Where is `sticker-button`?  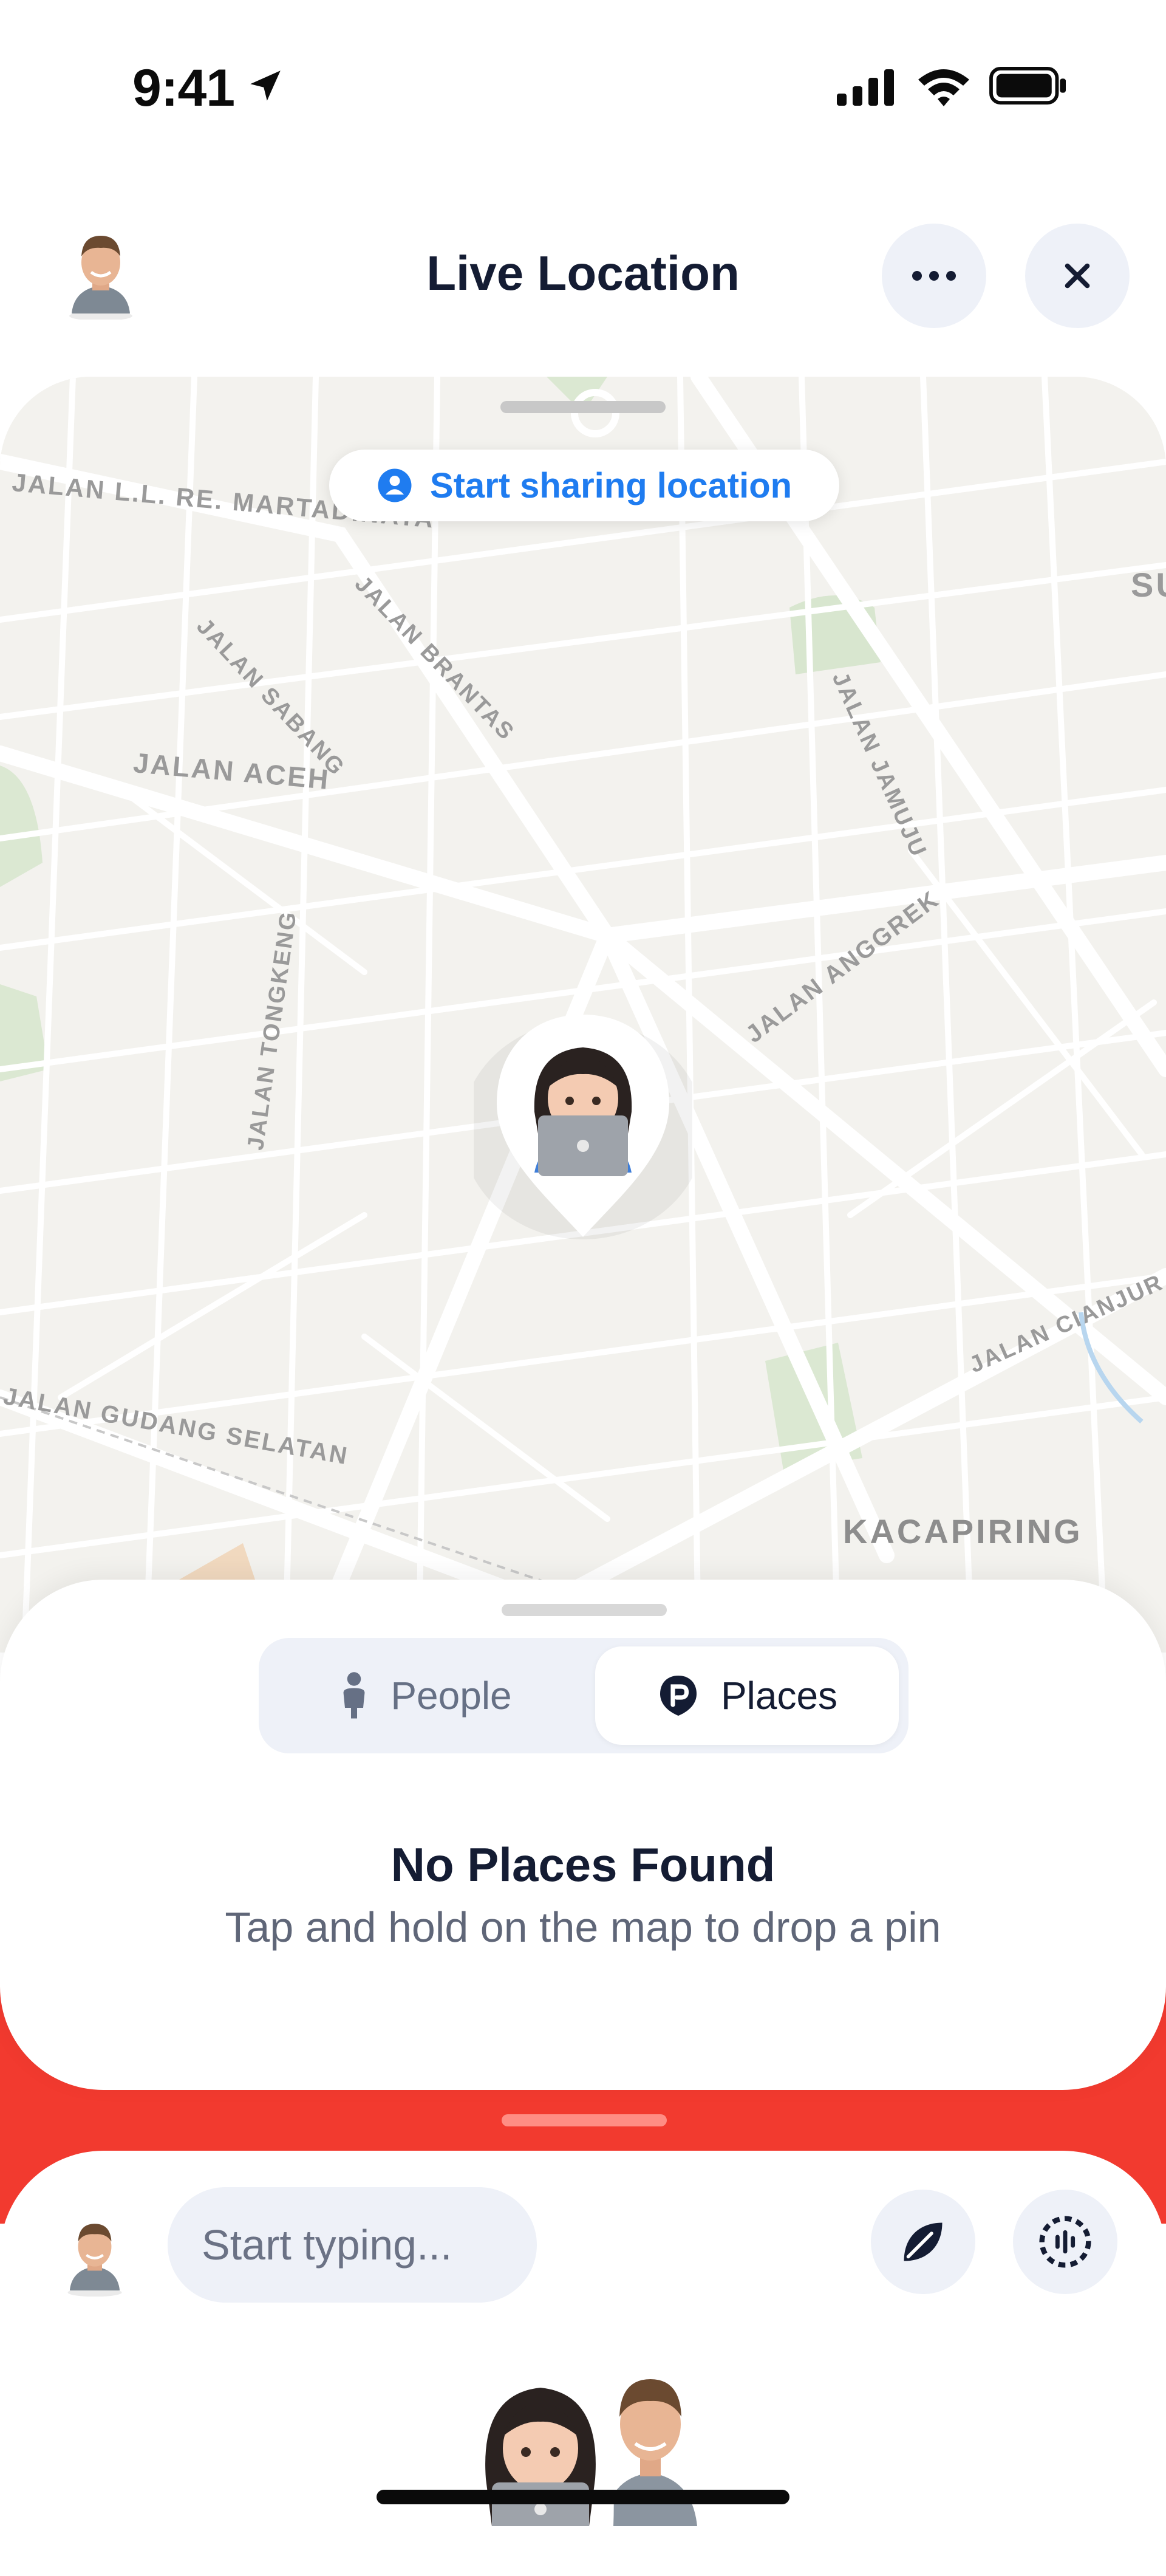 sticker-button is located at coordinates (923, 2242).